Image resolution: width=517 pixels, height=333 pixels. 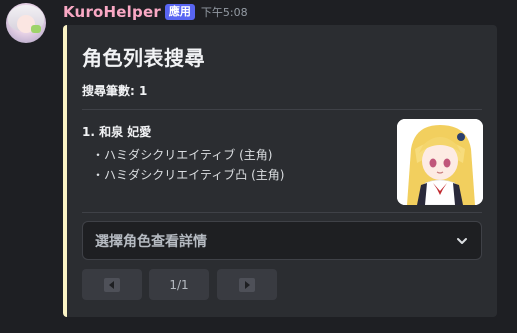 I want to click on game-entry: ・ハミダシクリエイティブ (主角), so click(x=182, y=155).